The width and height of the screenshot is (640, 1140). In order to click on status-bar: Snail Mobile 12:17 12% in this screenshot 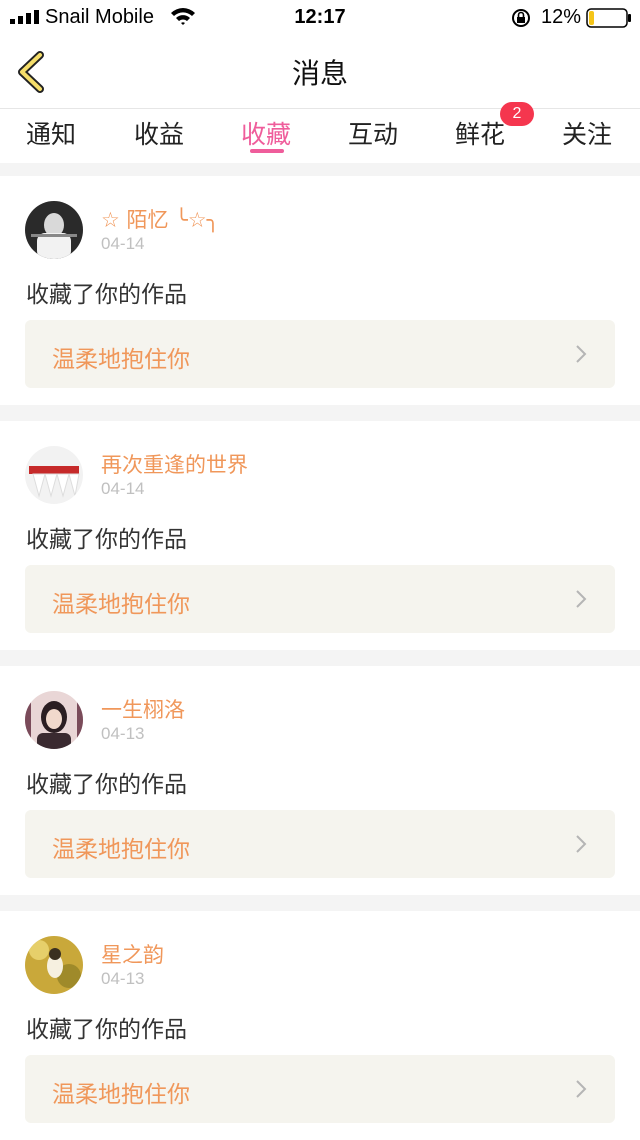, I will do `click(320, 17)`.